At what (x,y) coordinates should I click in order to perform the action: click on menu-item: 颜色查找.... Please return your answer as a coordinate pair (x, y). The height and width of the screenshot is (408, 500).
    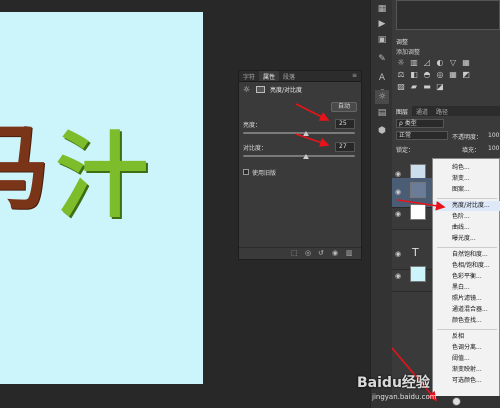
    Looking at the image, I should click on (466, 321).